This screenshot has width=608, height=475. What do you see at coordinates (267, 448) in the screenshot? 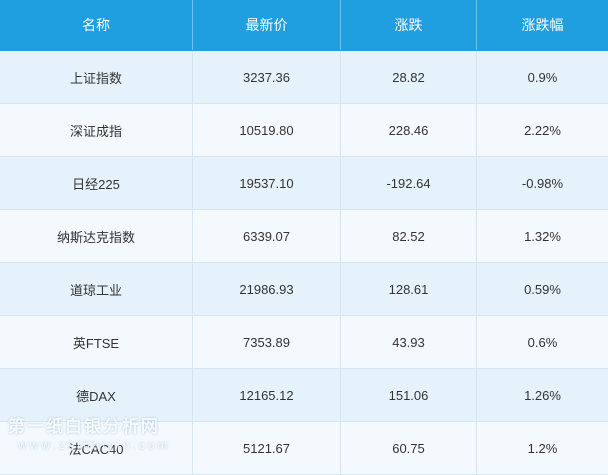
I see `latest-price: 5121.67` at bounding box center [267, 448].